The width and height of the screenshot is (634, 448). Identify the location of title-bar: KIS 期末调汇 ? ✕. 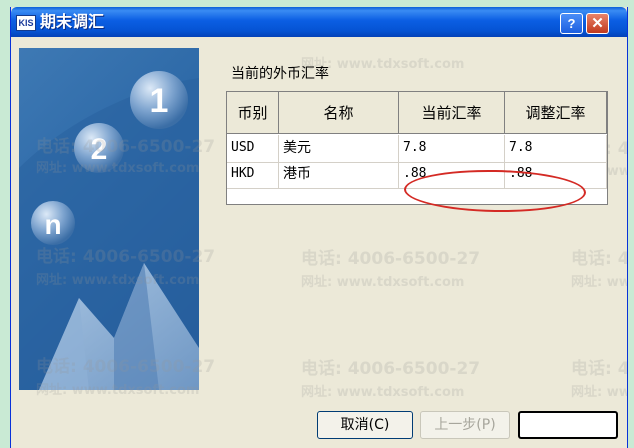
(319, 22).